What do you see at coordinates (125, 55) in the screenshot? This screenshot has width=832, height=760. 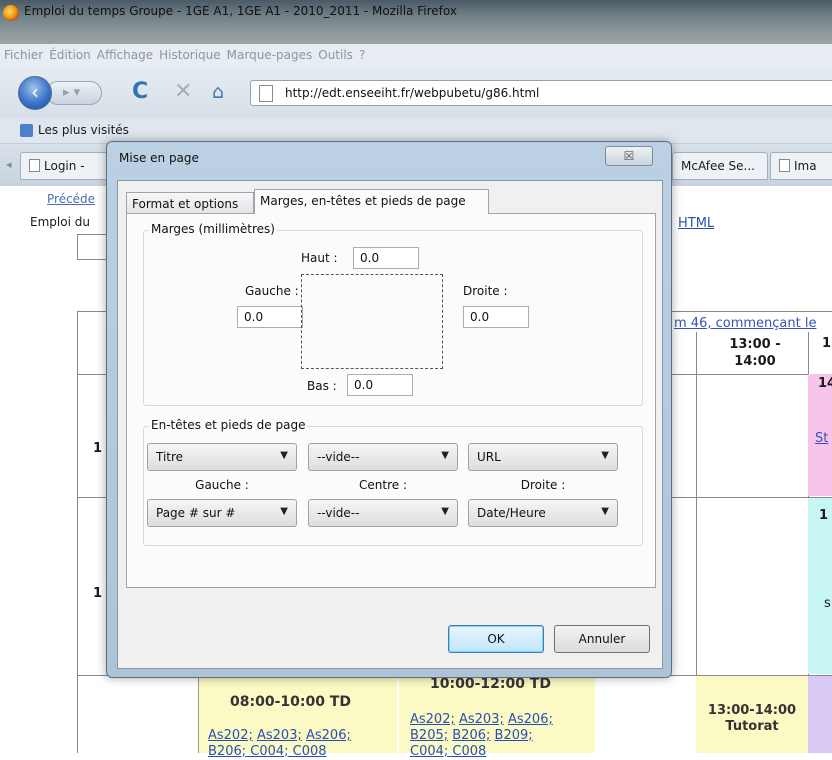 I see `menu-affichage: Affichage` at bounding box center [125, 55].